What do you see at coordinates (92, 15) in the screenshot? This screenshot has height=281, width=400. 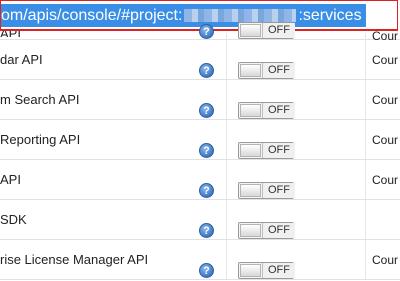 I see `url-prefix: om/apis/console/#project:` at bounding box center [92, 15].